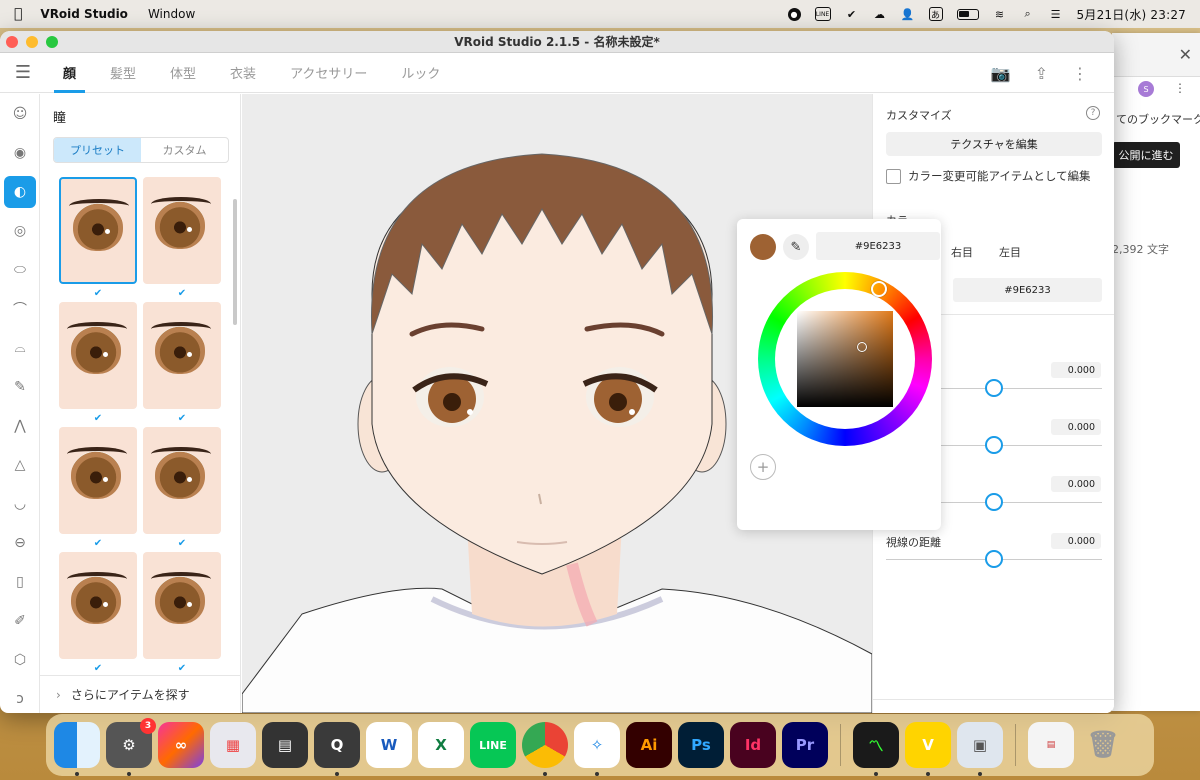 This screenshot has height=780, width=1200. Describe the element at coordinates (879, 289) in the screenshot. I see `hue-handle` at that location.